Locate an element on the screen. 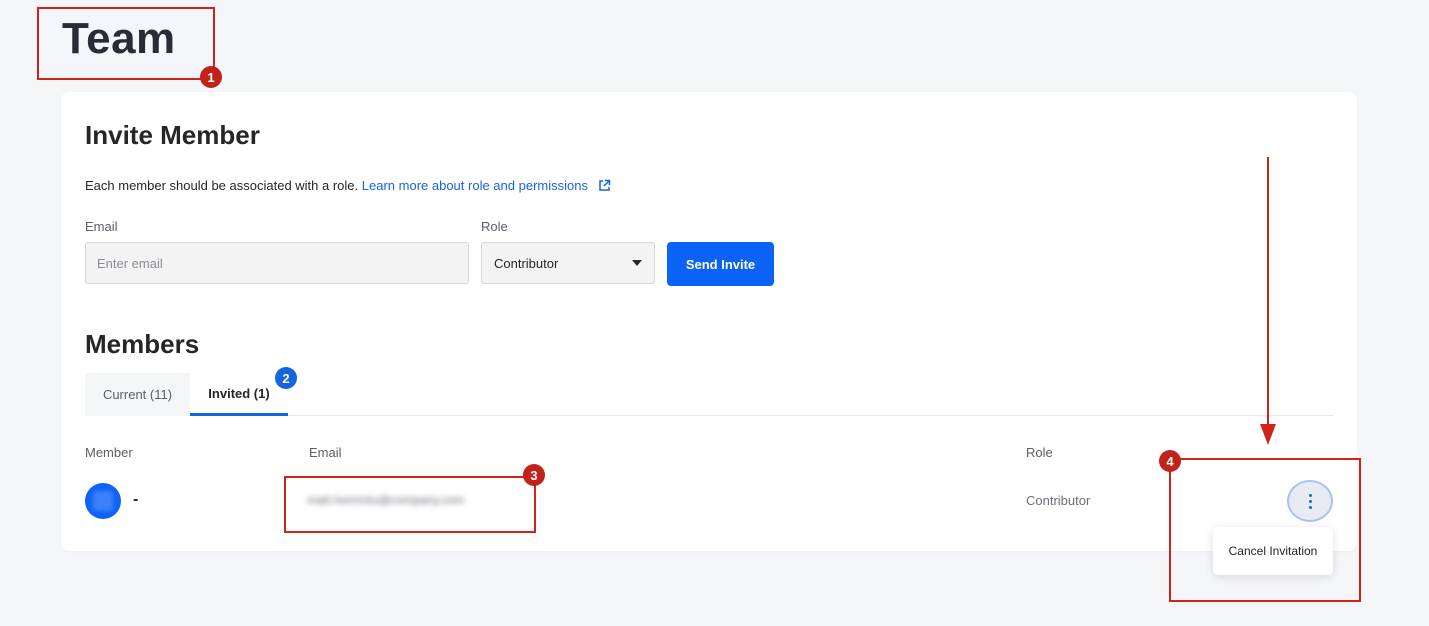  role-select-value: Contributor is located at coordinates (526, 263).